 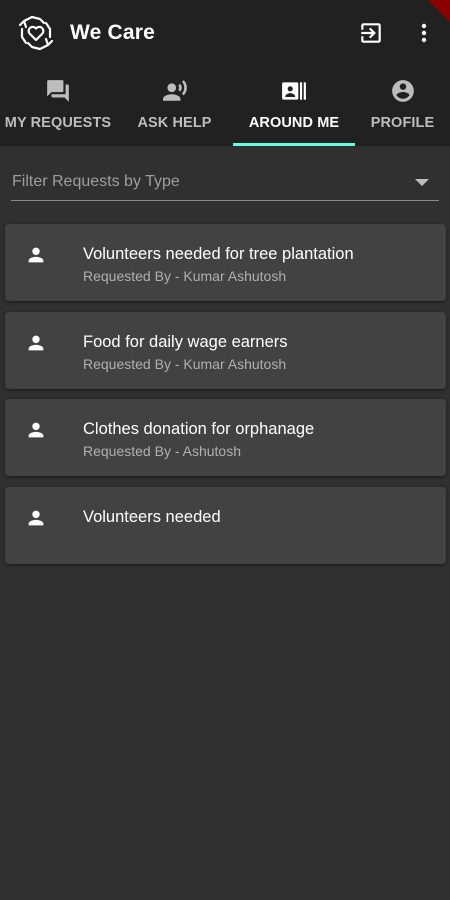 What do you see at coordinates (424, 33) in the screenshot?
I see `more-vert-icon` at bounding box center [424, 33].